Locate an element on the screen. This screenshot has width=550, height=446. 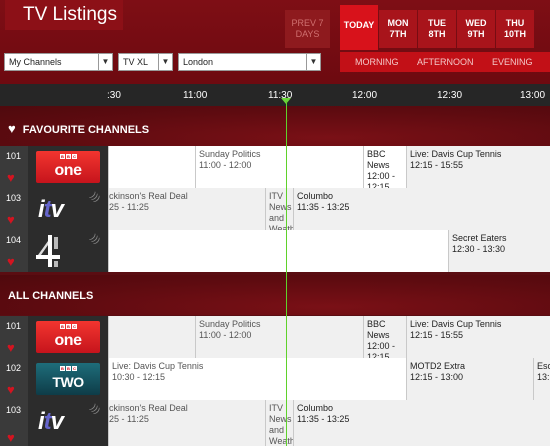
programme-title: ITV News and Weath is located at coordinates (281, 210).